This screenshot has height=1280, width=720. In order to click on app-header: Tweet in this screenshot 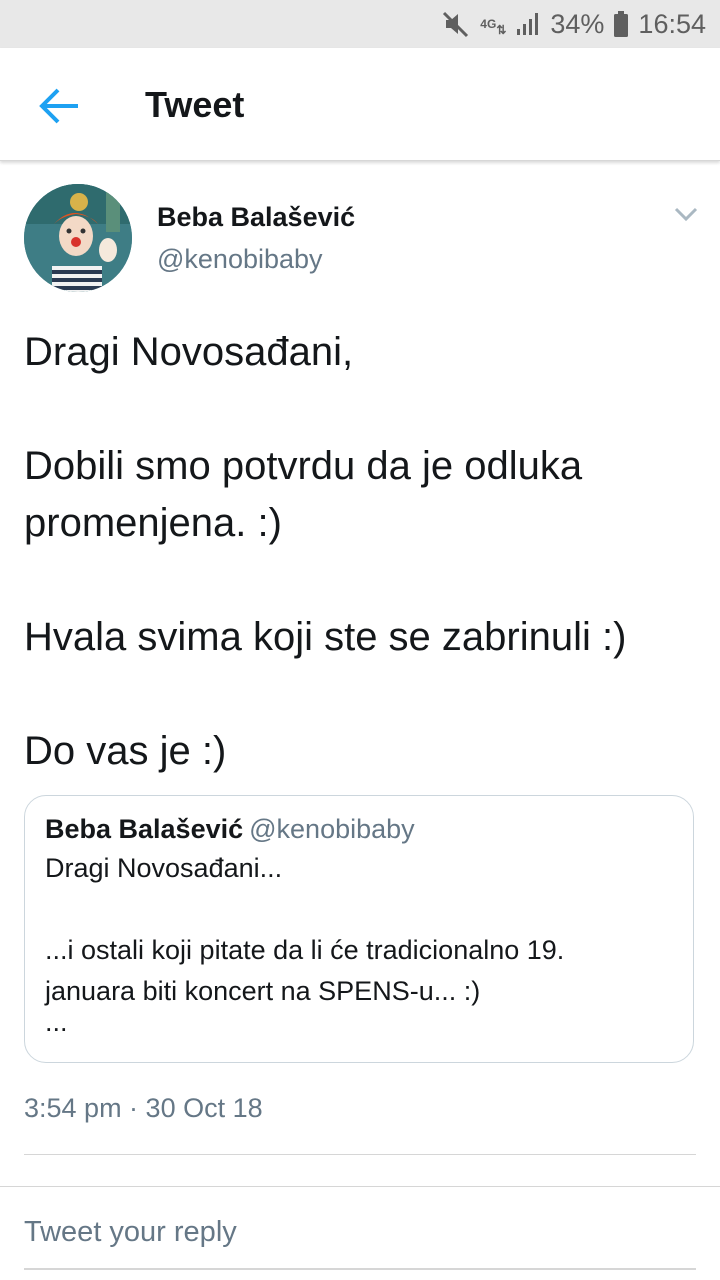, I will do `click(360, 104)`.